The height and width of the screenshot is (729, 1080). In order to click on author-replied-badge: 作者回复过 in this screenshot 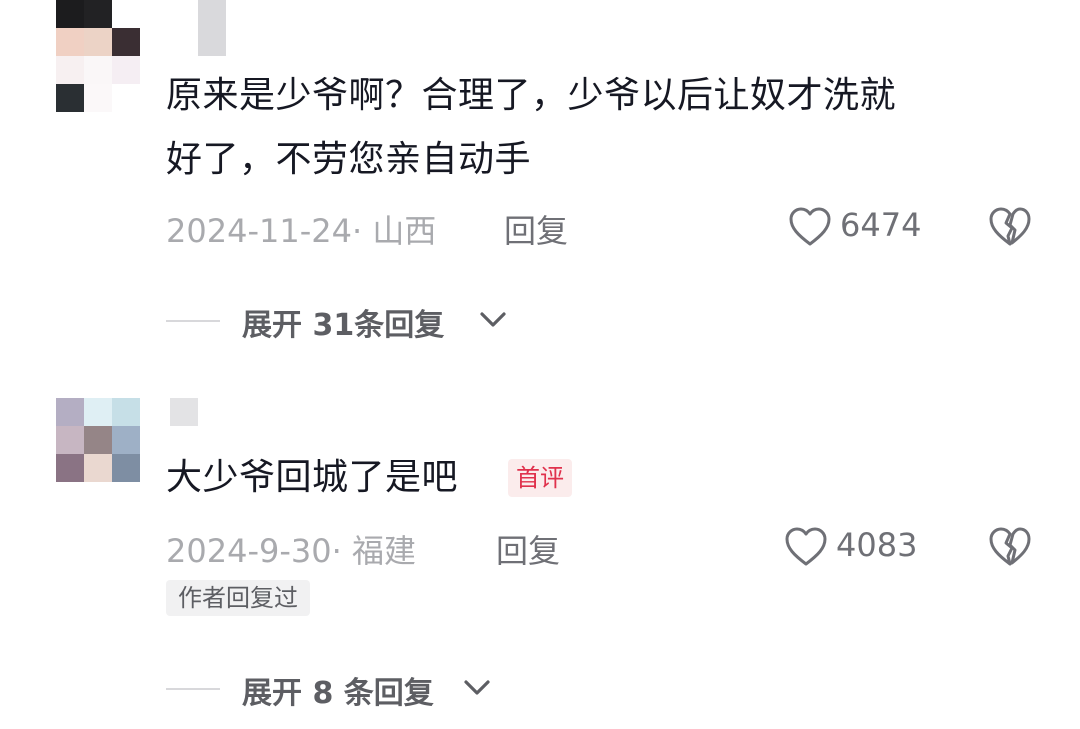, I will do `click(238, 598)`.